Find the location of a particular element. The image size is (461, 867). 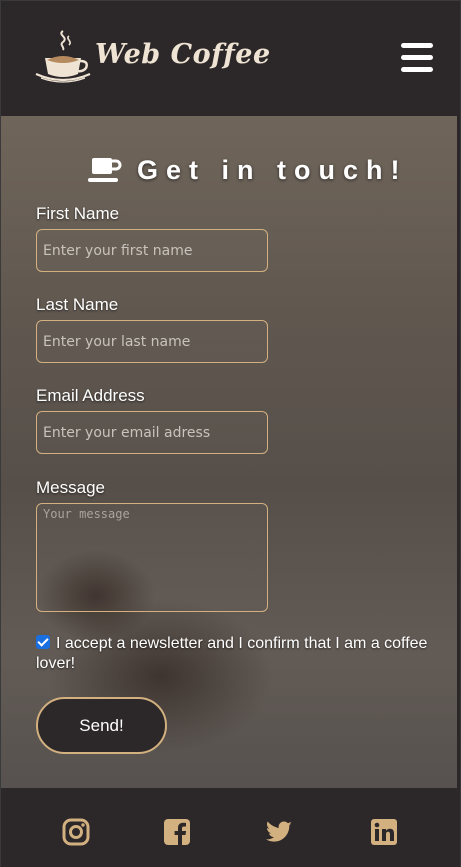

linkedin-icon is located at coordinates (384, 832).